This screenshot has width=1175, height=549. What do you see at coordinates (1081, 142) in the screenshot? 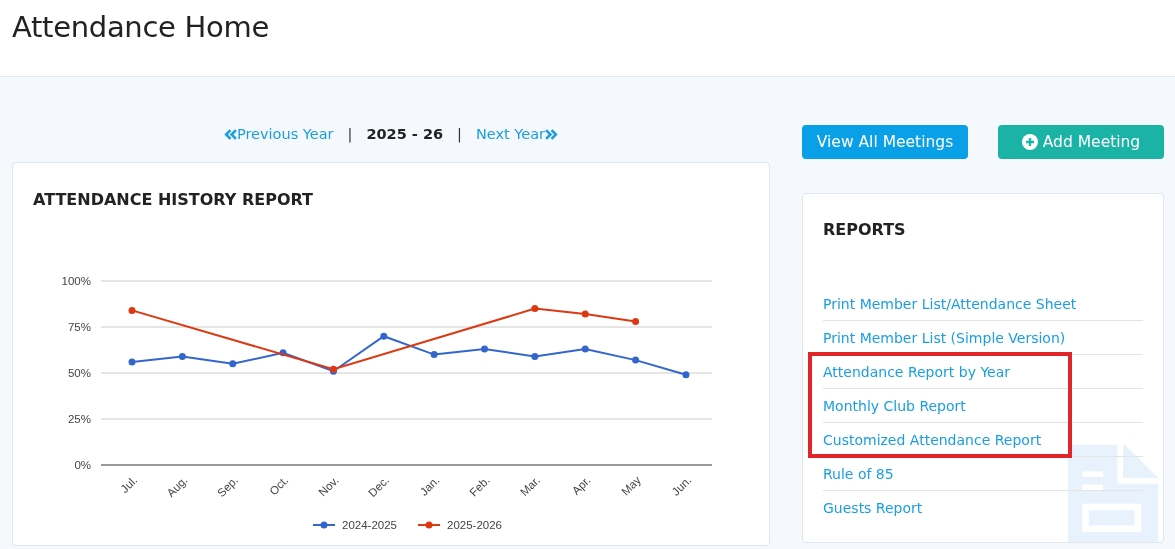
I see `add-meeting-button: Add Meeting` at bounding box center [1081, 142].